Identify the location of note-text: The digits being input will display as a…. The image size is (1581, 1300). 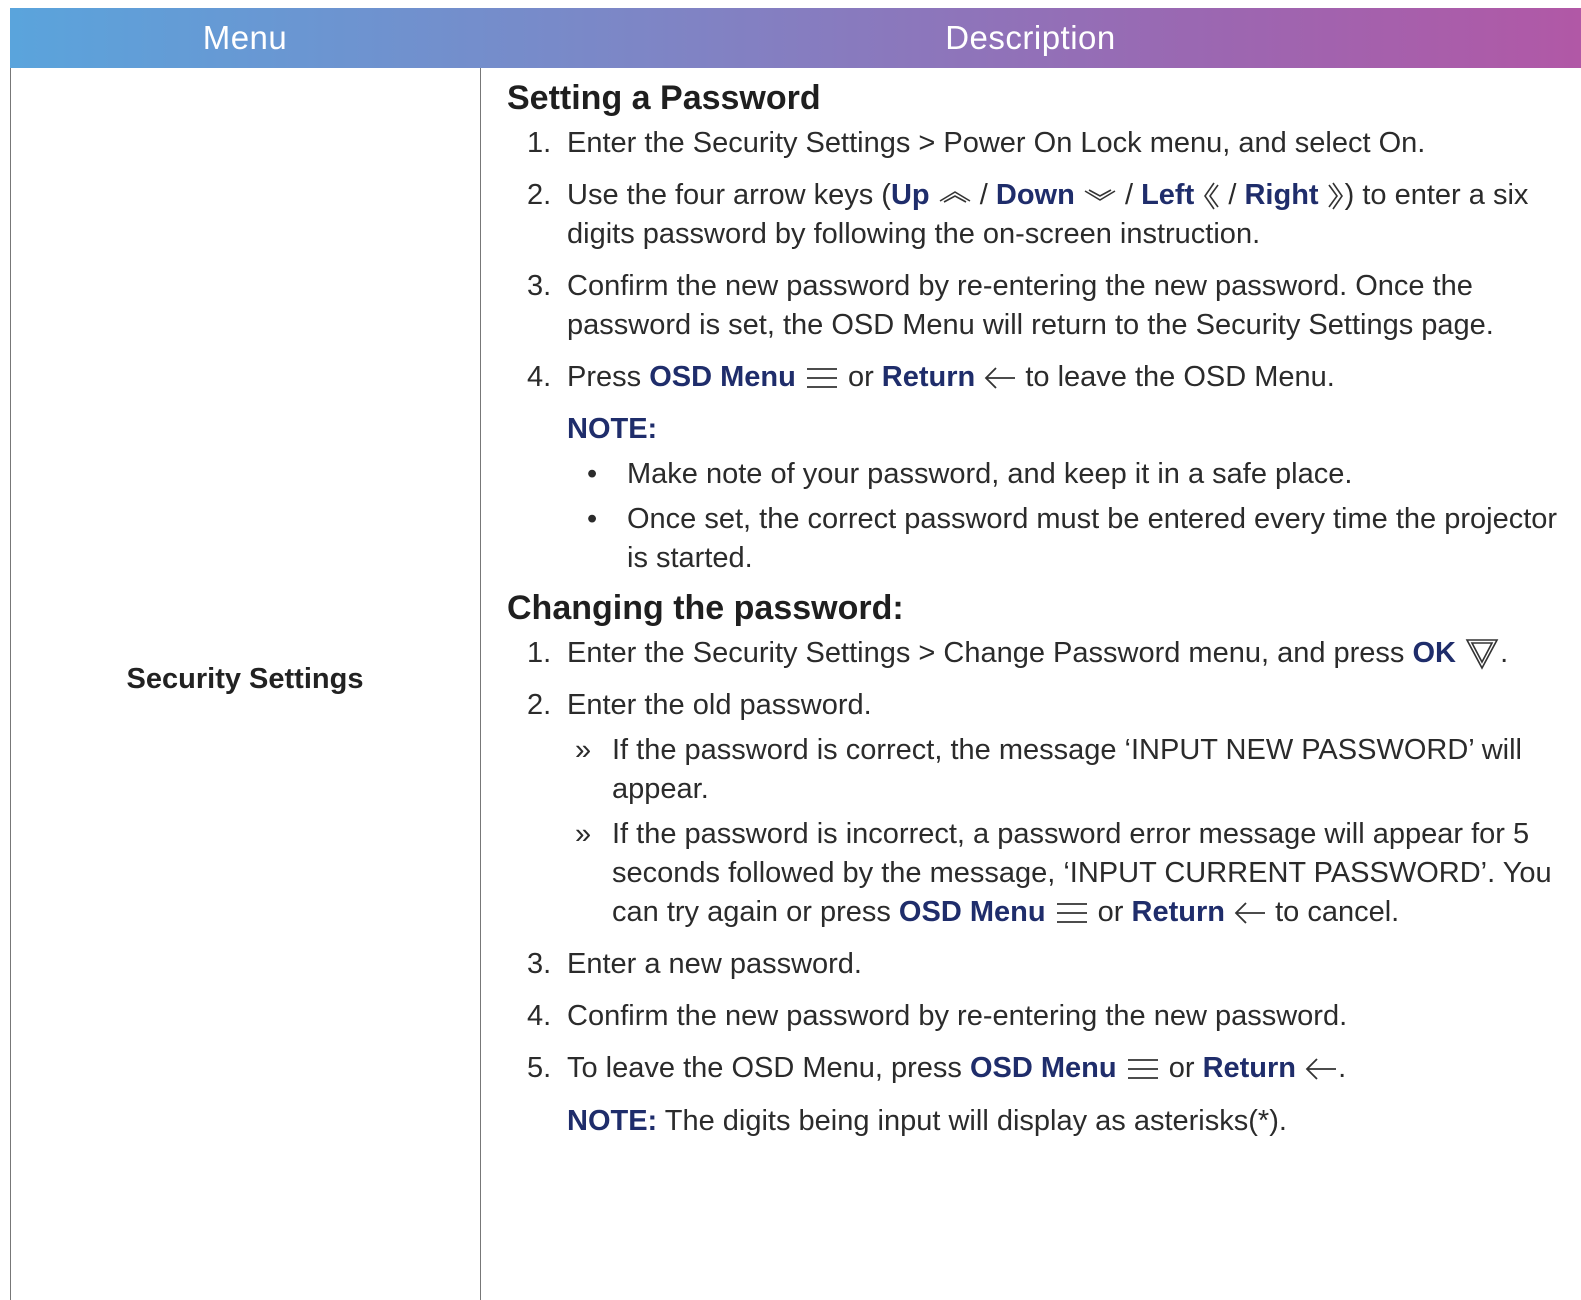
(972, 1121).